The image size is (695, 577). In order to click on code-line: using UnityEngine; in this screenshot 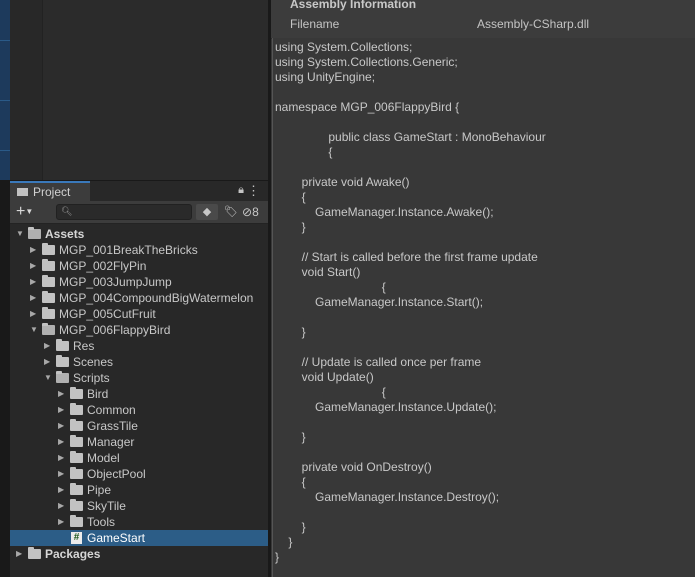, I will do `click(325, 77)`.